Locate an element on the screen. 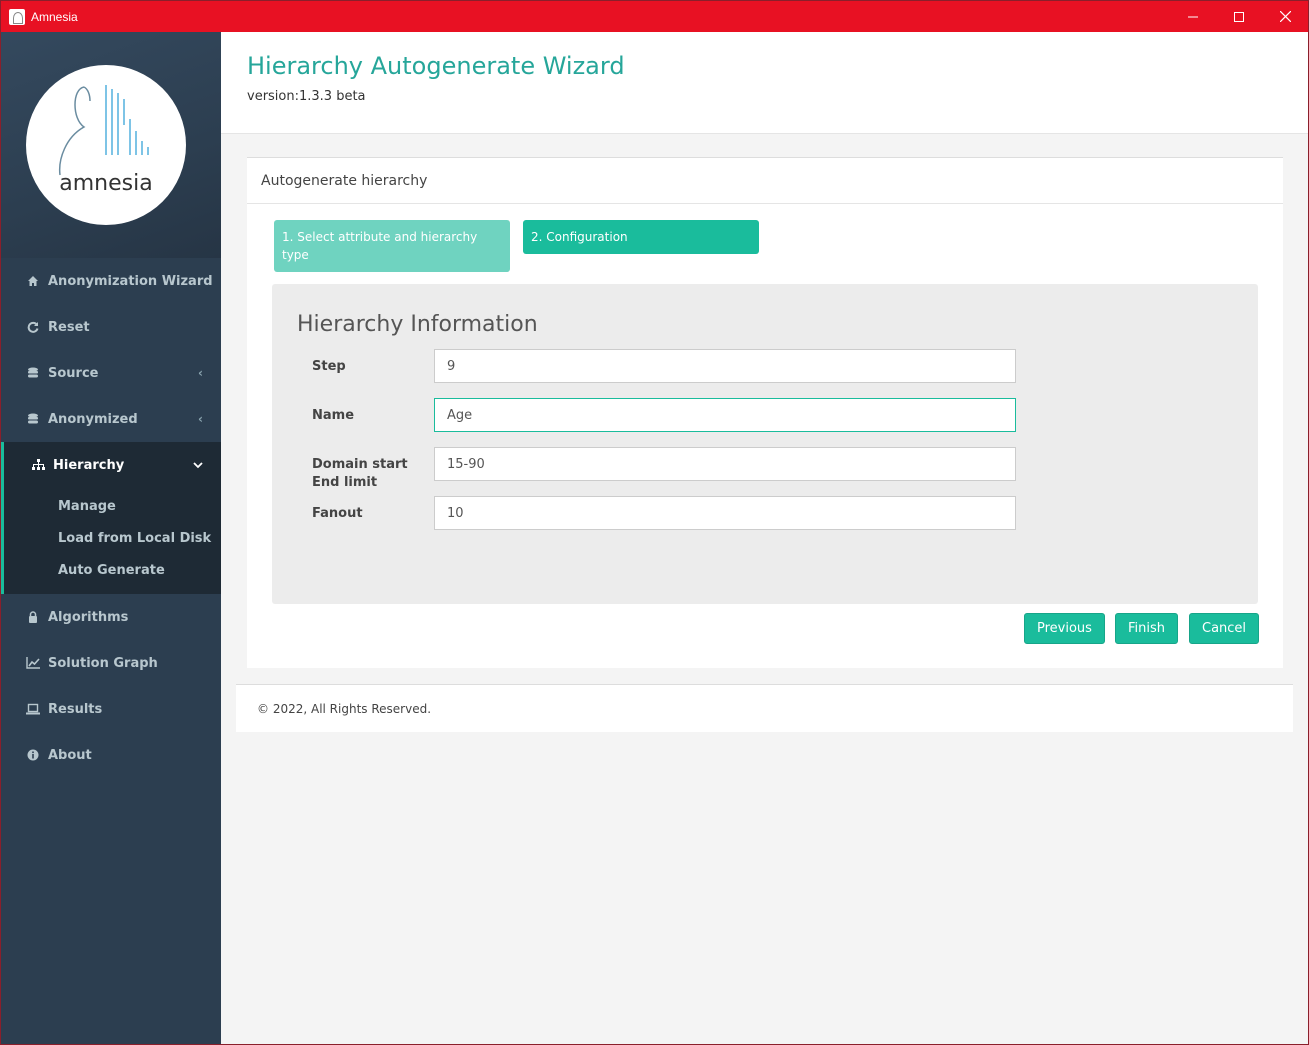  laptop-icon is located at coordinates (33, 709).